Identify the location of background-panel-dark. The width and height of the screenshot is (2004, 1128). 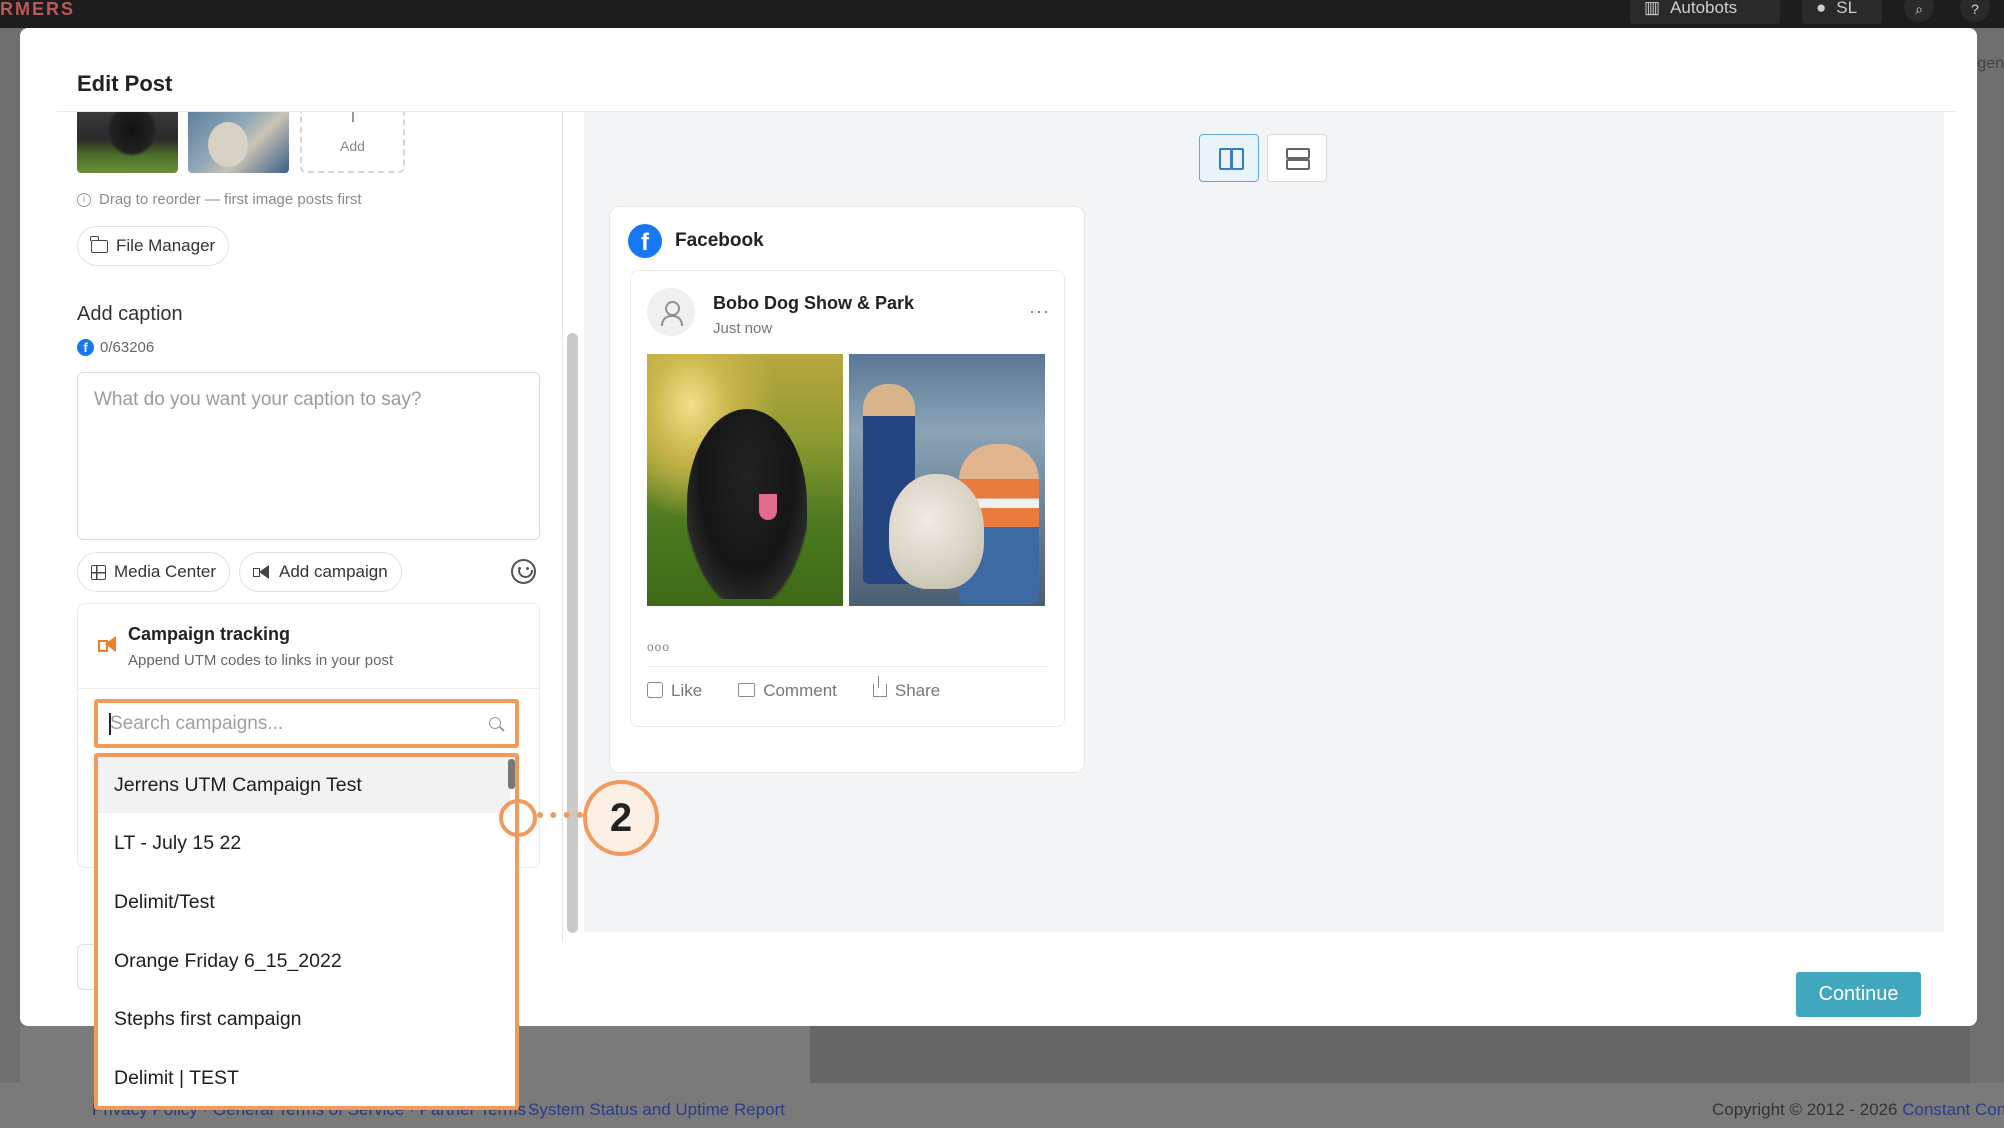
(1390, 1054).